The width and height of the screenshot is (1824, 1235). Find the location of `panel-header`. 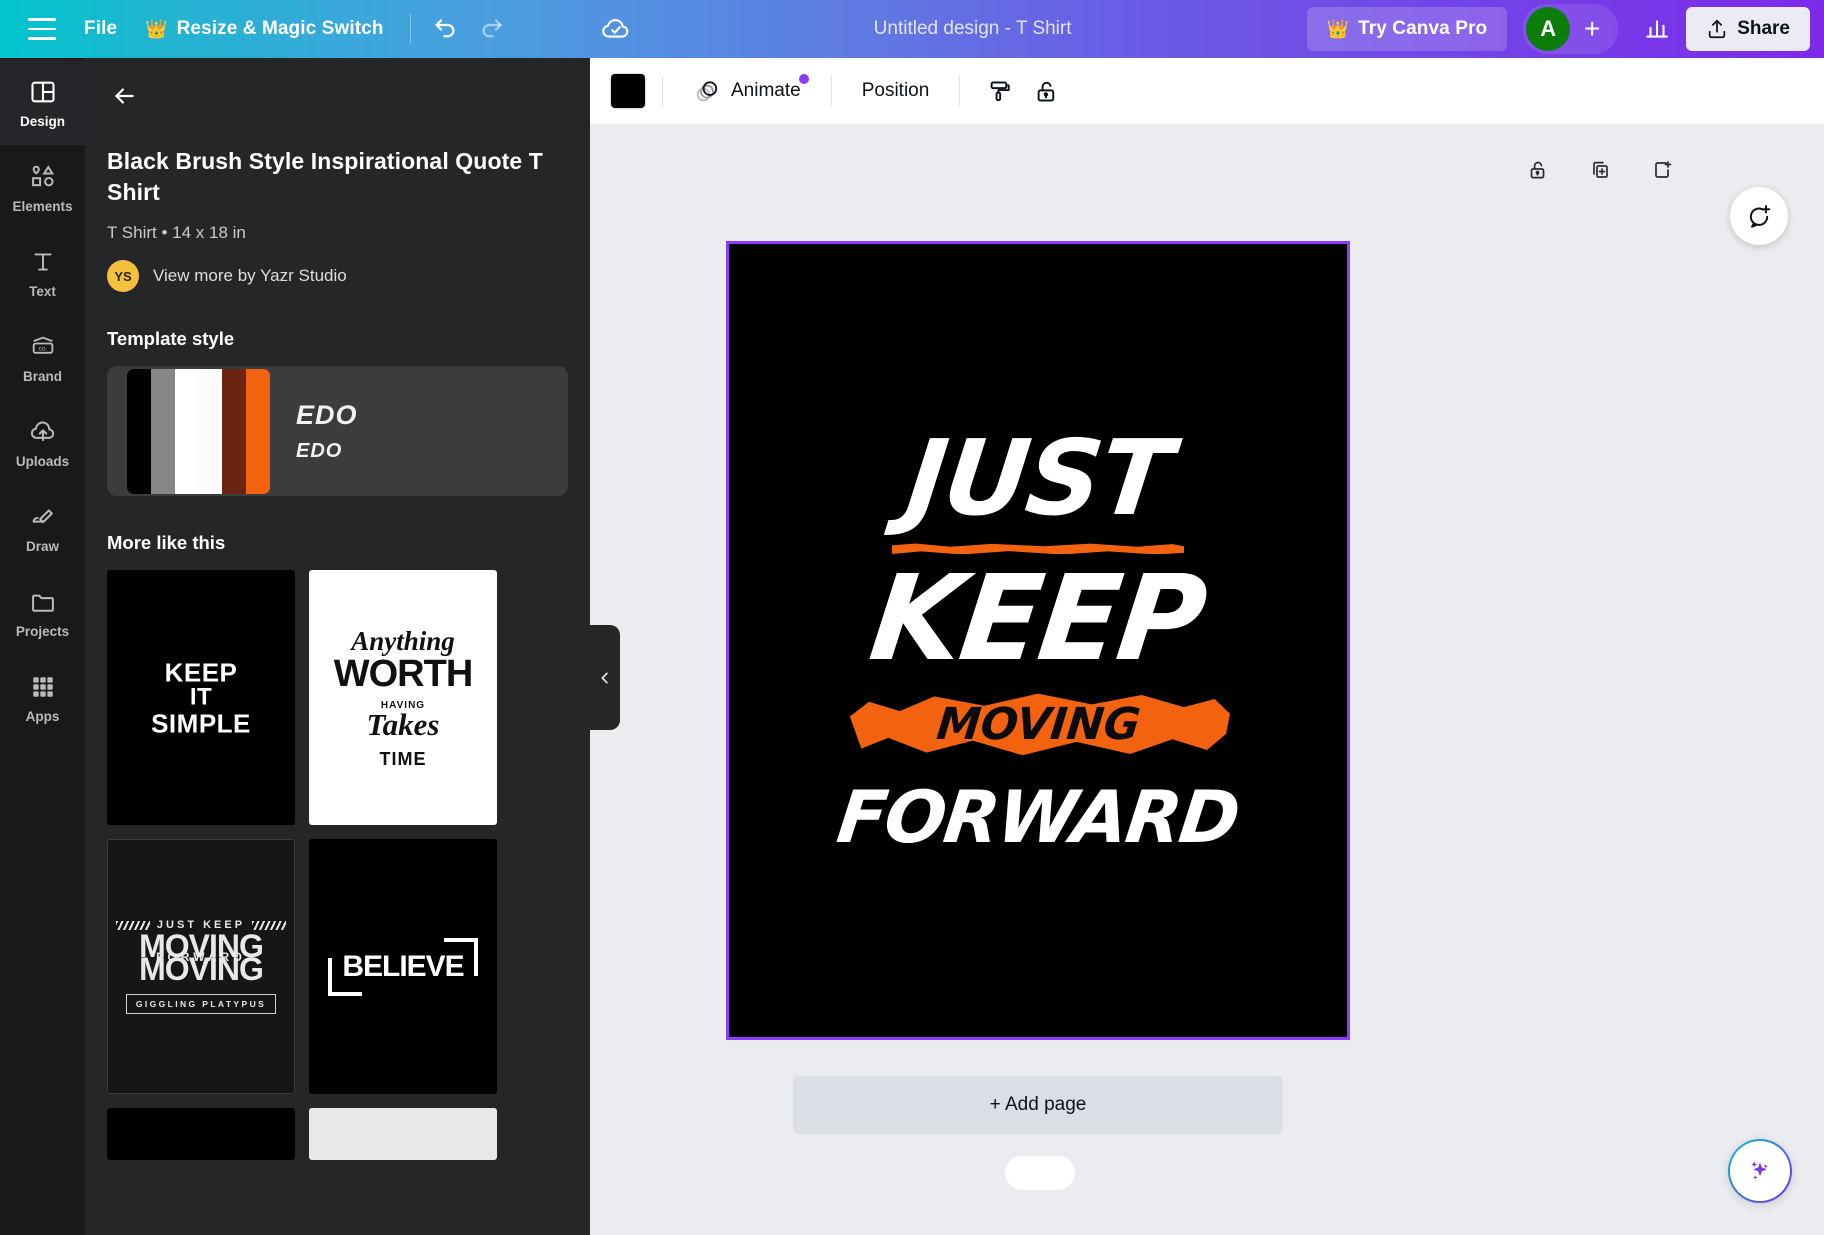

panel-header is located at coordinates (337, 96).